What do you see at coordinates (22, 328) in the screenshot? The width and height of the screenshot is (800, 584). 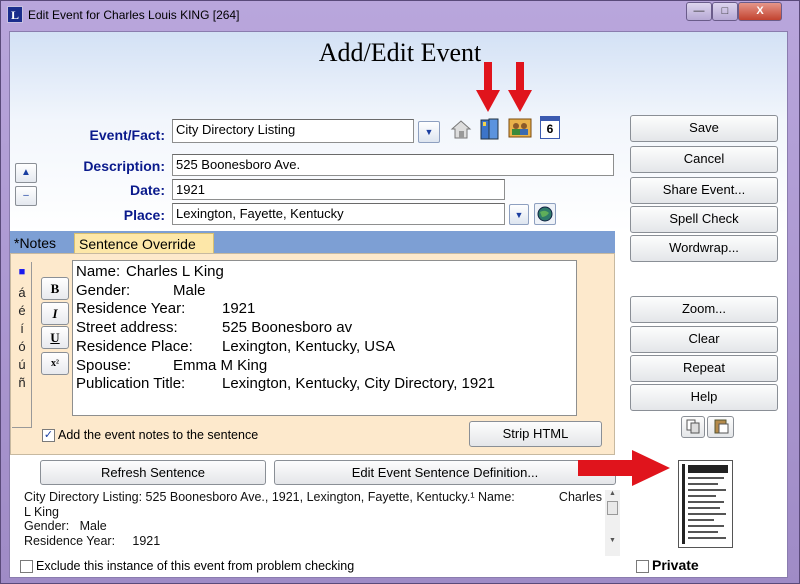 I see `accent-i-button: í` at bounding box center [22, 328].